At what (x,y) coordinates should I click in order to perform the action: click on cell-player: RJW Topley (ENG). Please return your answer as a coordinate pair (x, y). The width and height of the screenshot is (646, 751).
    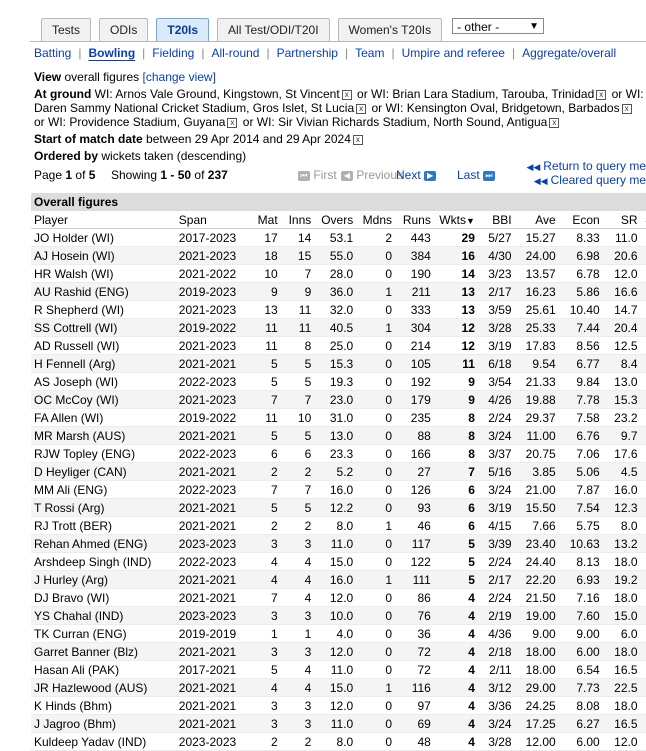
    Looking at the image, I should click on (103, 454).